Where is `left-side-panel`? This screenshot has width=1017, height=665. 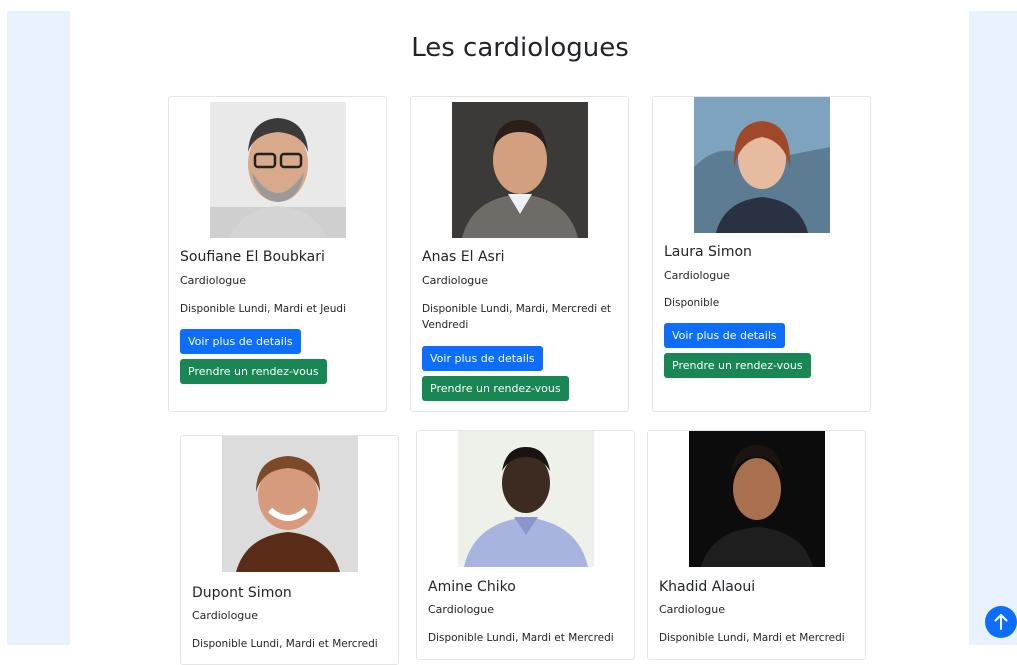 left-side-panel is located at coordinates (38, 328).